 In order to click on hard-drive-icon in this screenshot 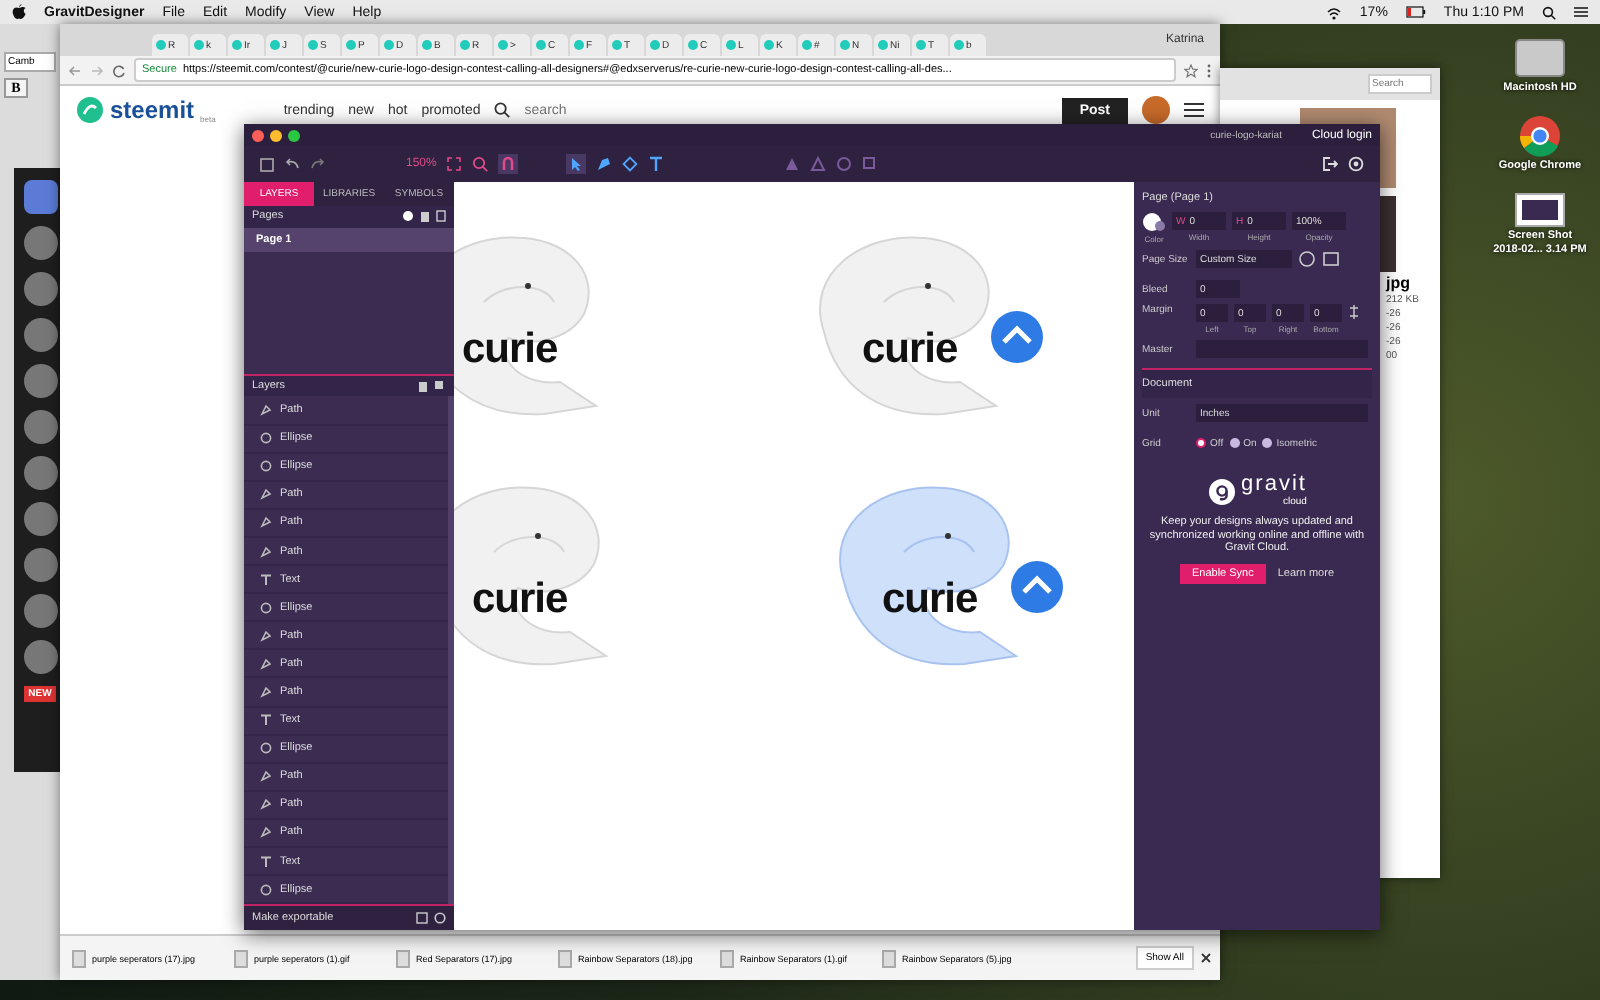, I will do `click(1539, 58)`.